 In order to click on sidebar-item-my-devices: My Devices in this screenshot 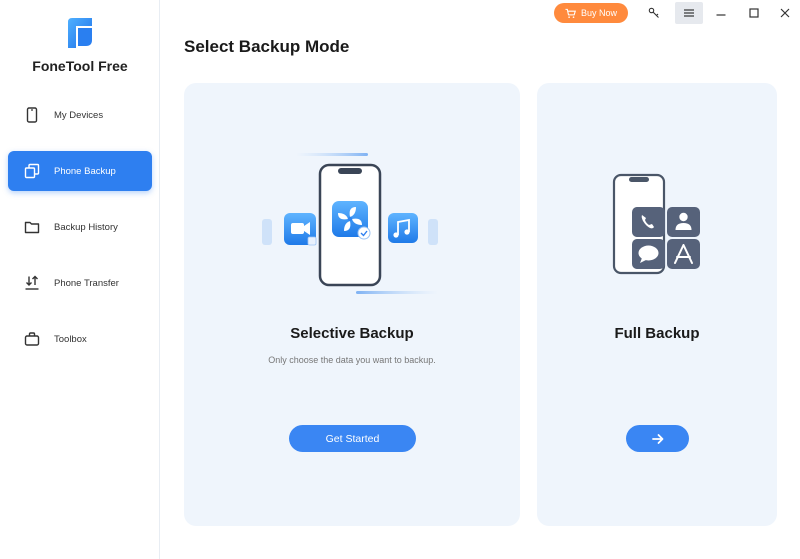, I will do `click(80, 115)`.